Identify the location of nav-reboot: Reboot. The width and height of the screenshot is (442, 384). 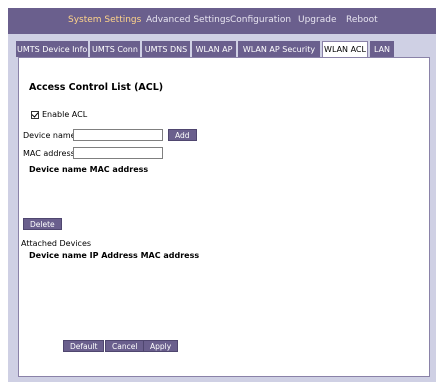
(362, 20).